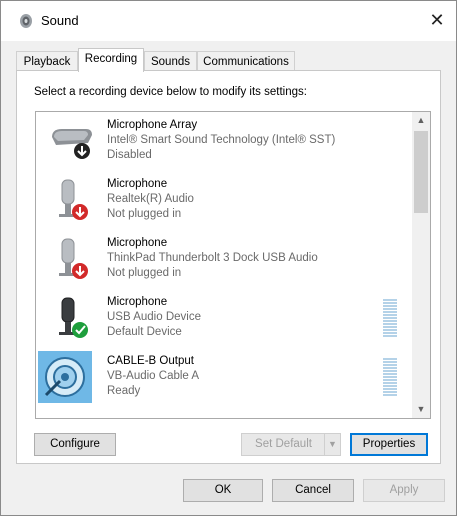 Image resolution: width=457 pixels, height=516 pixels. What do you see at coordinates (283, 444) in the screenshot?
I see `set-default-button: Set Default` at bounding box center [283, 444].